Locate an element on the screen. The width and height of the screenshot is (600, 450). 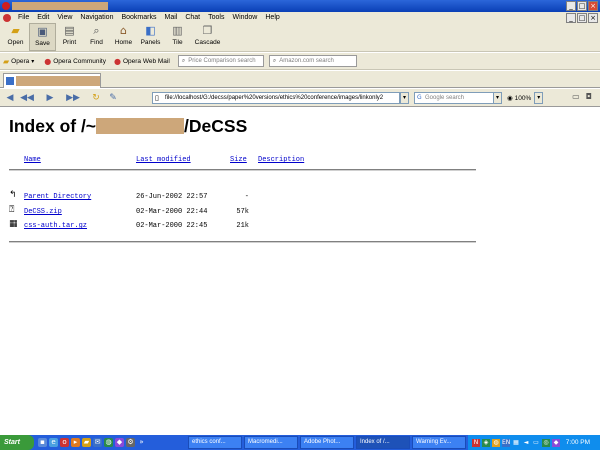
wand-icon: ✎ is located at coordinates (113, 98).